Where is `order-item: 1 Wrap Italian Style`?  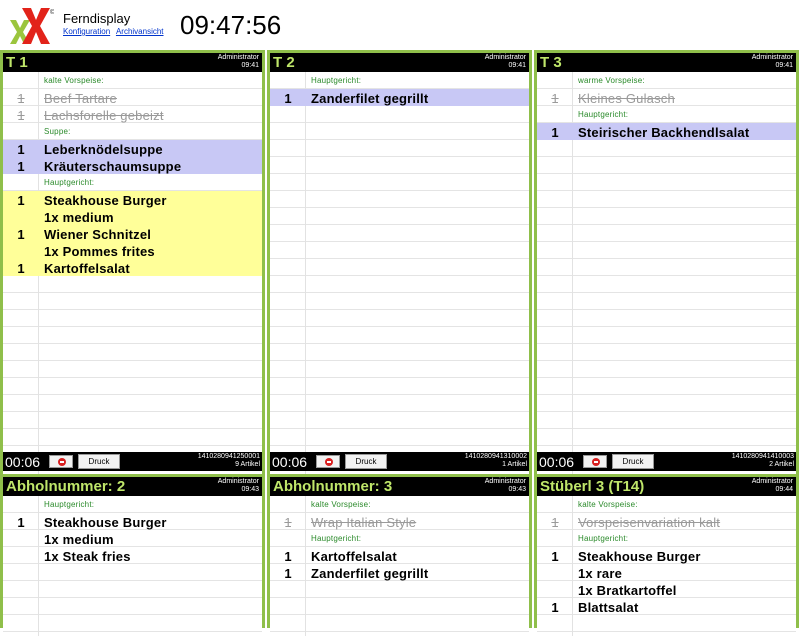 order-item: 1 Wrap Italian Style is located at coordinates (399, 521).